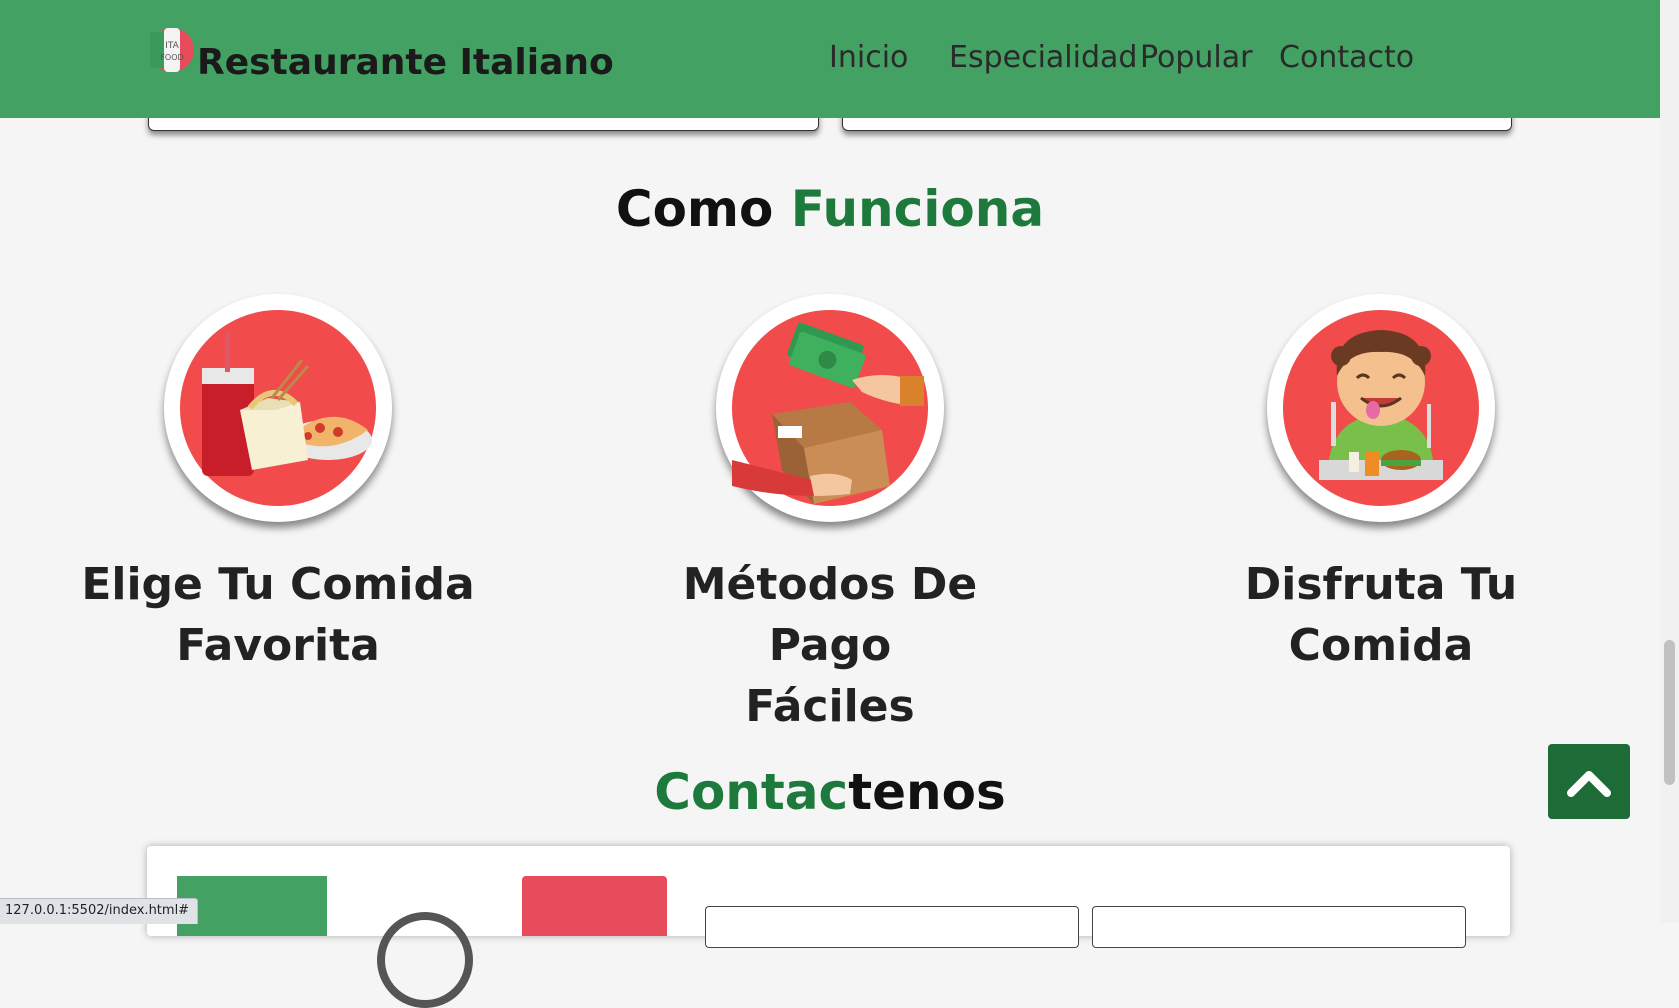 This screenshot has width=1679, height=1008. I want to click on nav-contacto: Contacto, so click(1346, 57).